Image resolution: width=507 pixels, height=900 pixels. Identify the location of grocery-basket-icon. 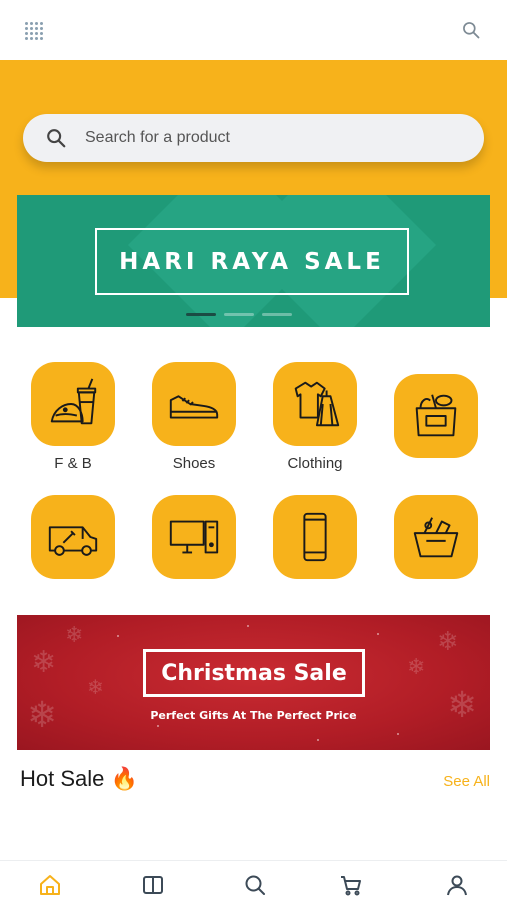
(436, 537).